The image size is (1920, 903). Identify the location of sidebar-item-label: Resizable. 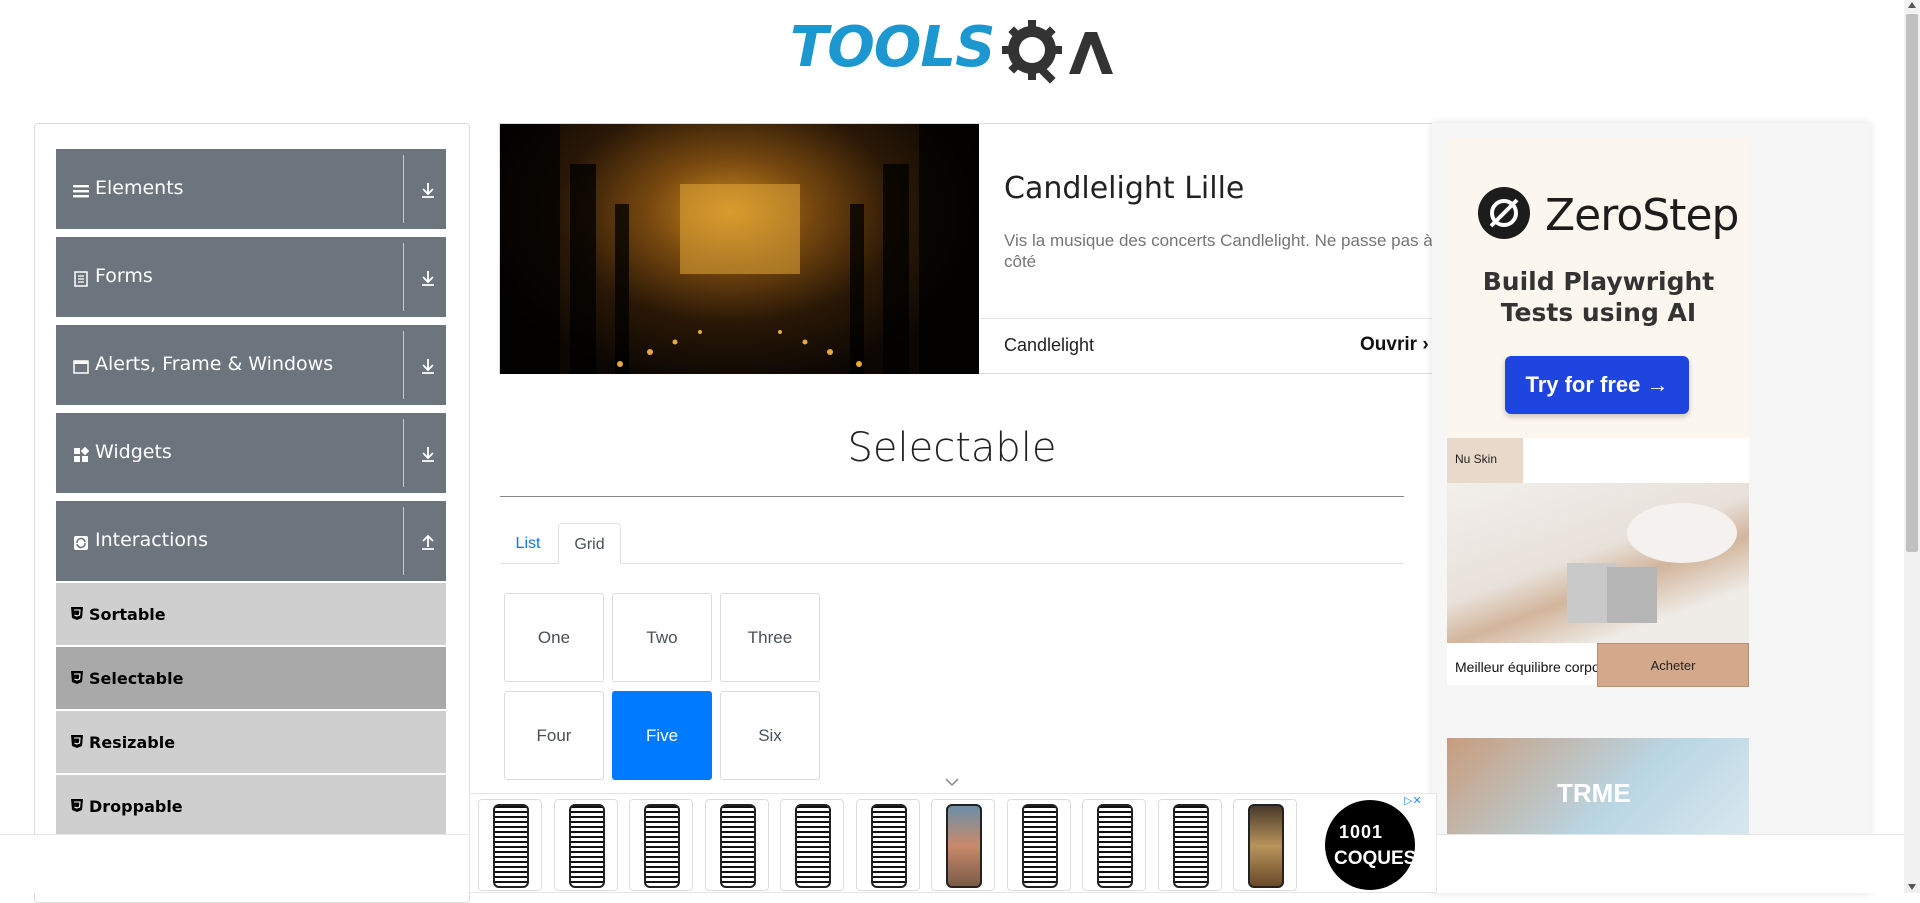
(132, 742).